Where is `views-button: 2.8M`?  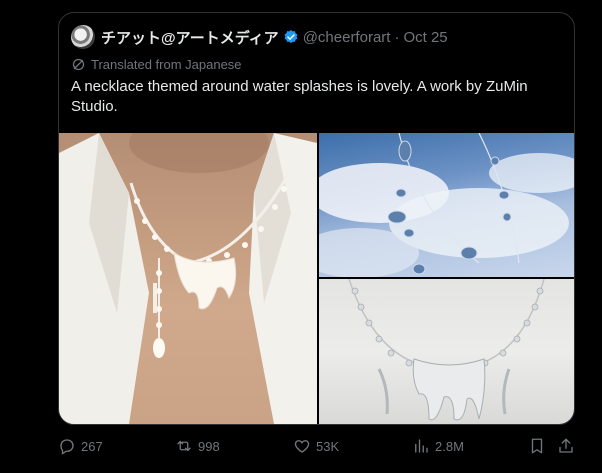
views-button: 2.8M is located at coordinates (438, 446).